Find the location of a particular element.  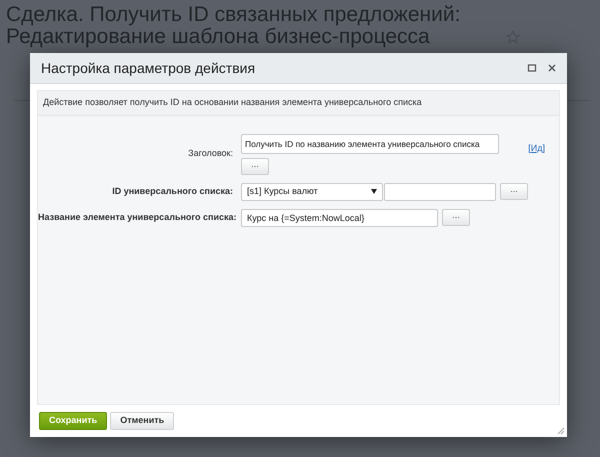

page-title: Сделка. Получить ID связанных предложений: Редактирование шаблона бизнес-процесса is located at coordinates (234, 26).